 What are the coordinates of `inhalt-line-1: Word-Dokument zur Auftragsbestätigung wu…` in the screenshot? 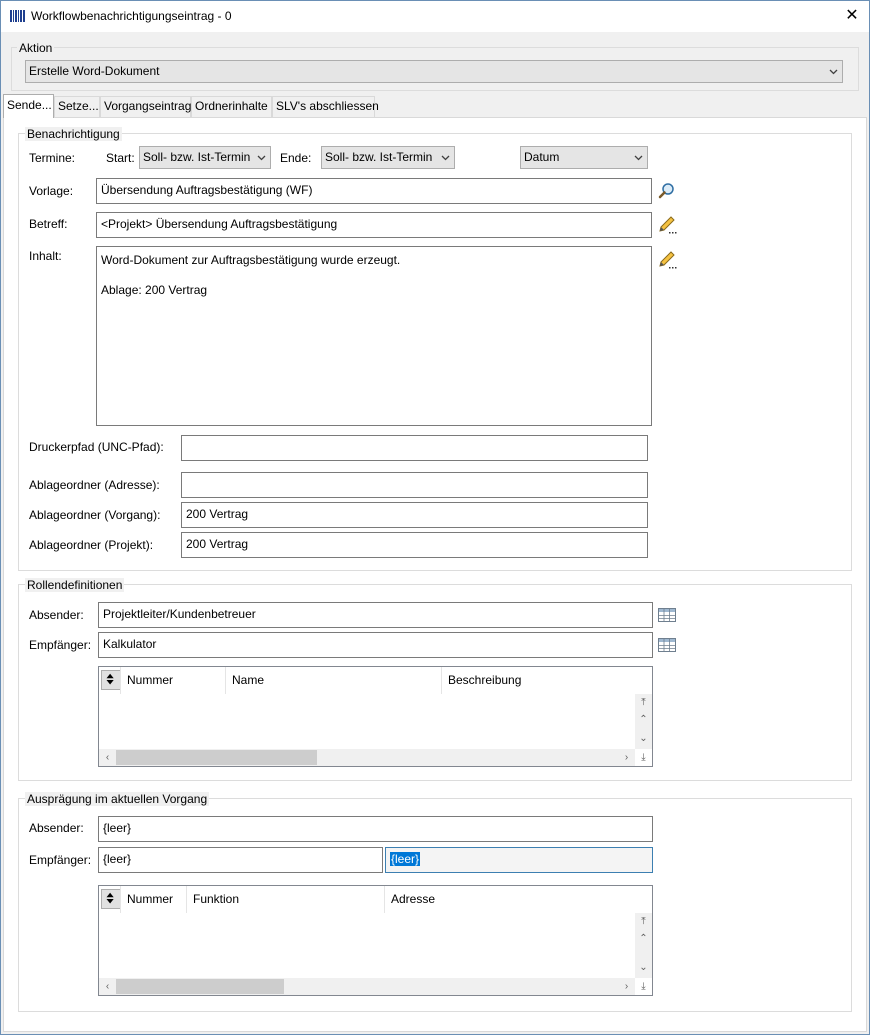 It's located at (251, 260).